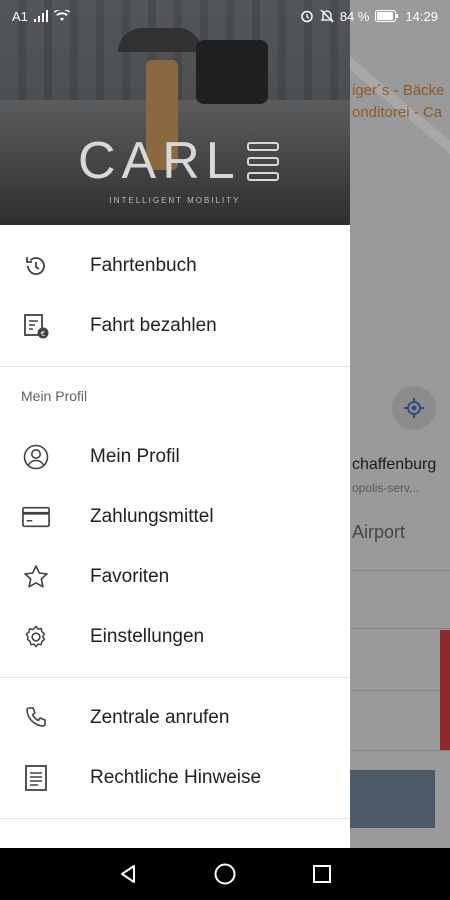  Describe the element at coordinates (159, 161) in the screenshot. I see `logo-text: CARL` at that location.